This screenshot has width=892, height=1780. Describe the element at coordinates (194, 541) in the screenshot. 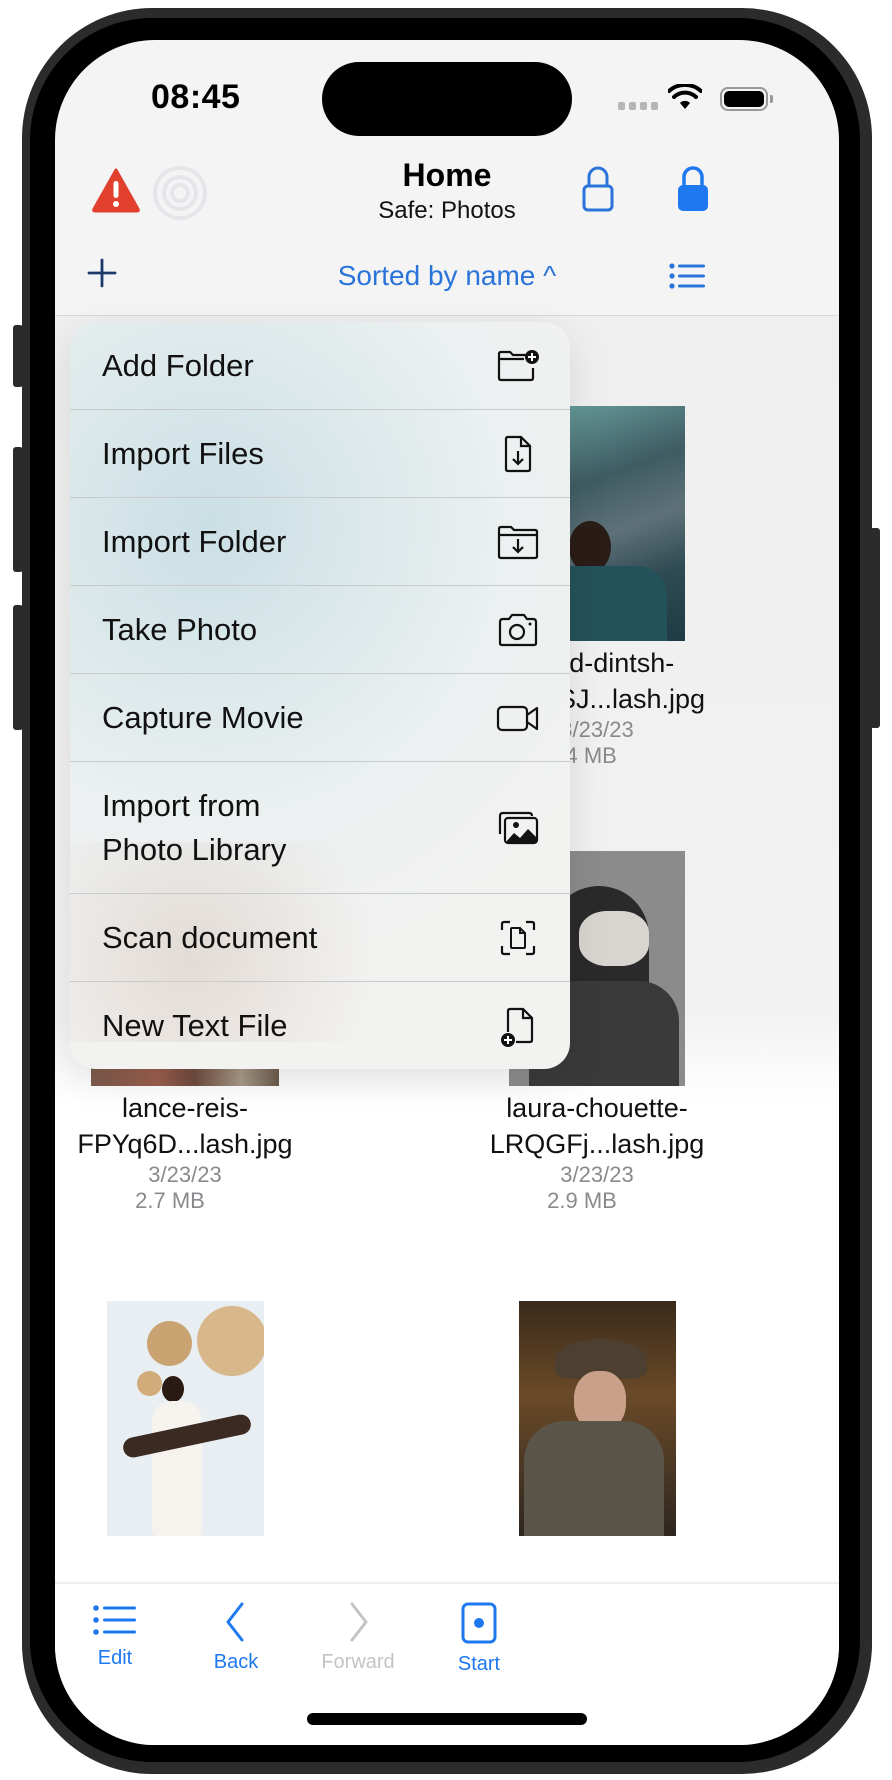

I see `menu-item-label: Import Folder` at that location.